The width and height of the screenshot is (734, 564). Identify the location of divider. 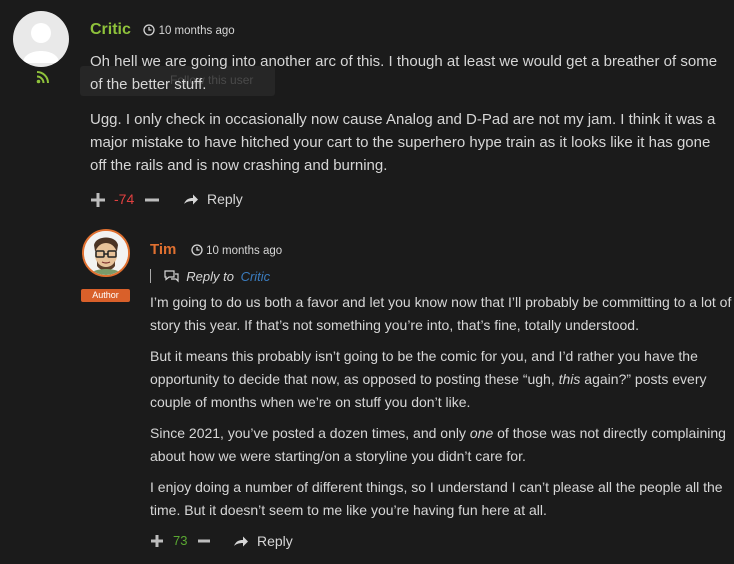
(150, 276).